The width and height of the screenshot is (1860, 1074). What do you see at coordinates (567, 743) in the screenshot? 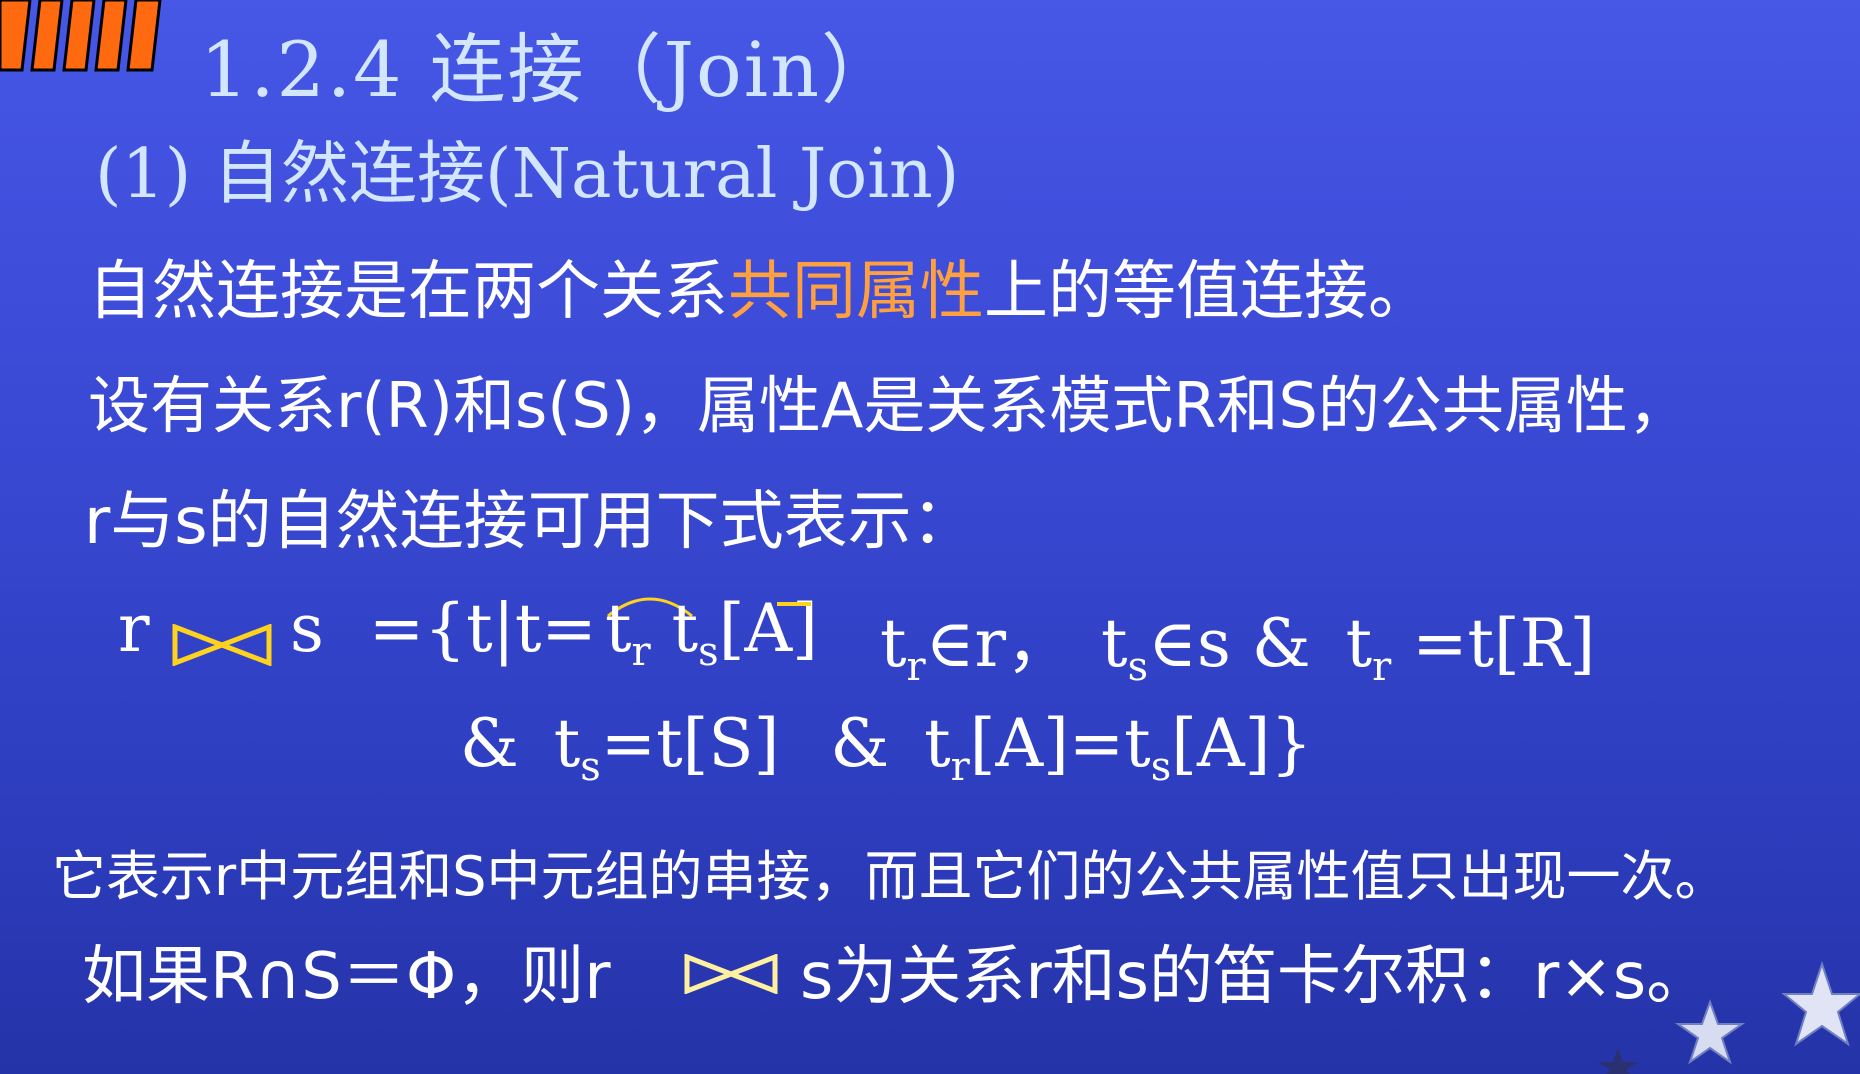
I see `formula-t6: t` at bounding box center [567, 743].